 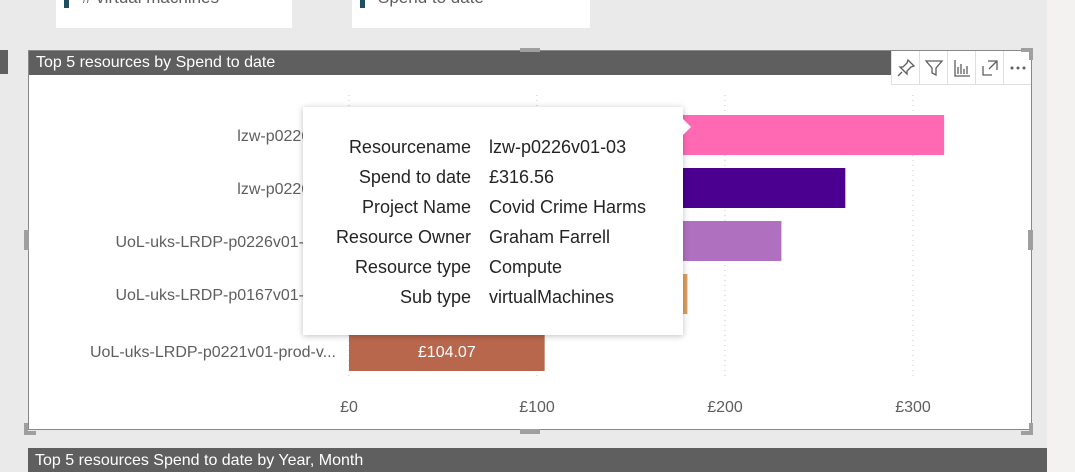 What do you see at coordinates (522, 177) in the screenshot?
I see `tooltip-value: £316.56` at bounding box center [522, 177].